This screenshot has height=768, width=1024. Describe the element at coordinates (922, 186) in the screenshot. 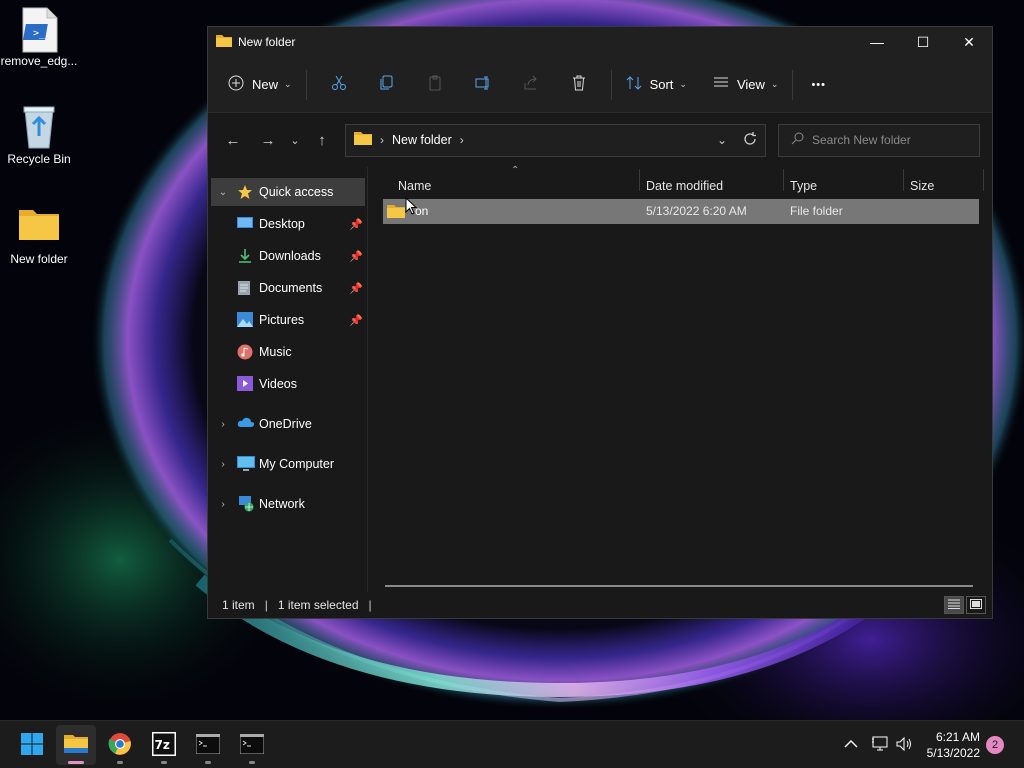

I see `column-header-size: Size` at that location.